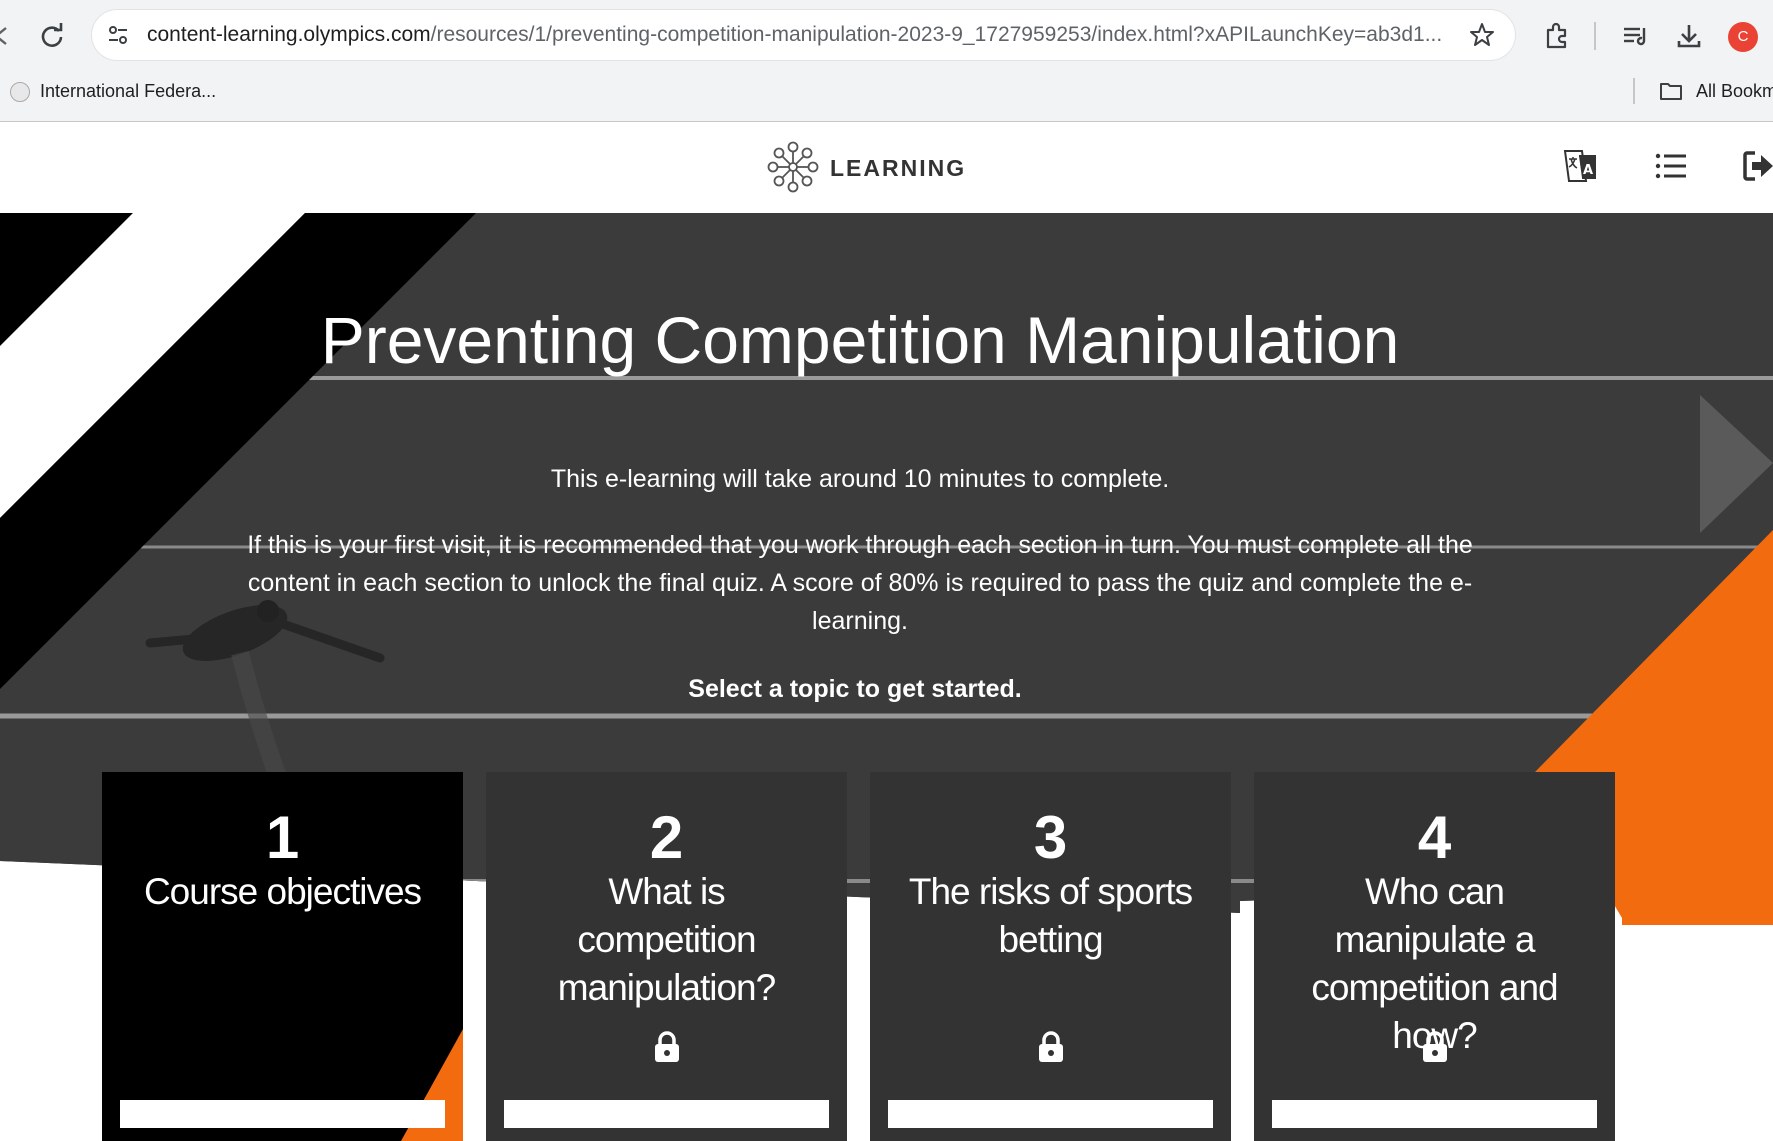  Describe the element at coordinates (1482, 35) in the screenshot. I see `star-icon` at that location.